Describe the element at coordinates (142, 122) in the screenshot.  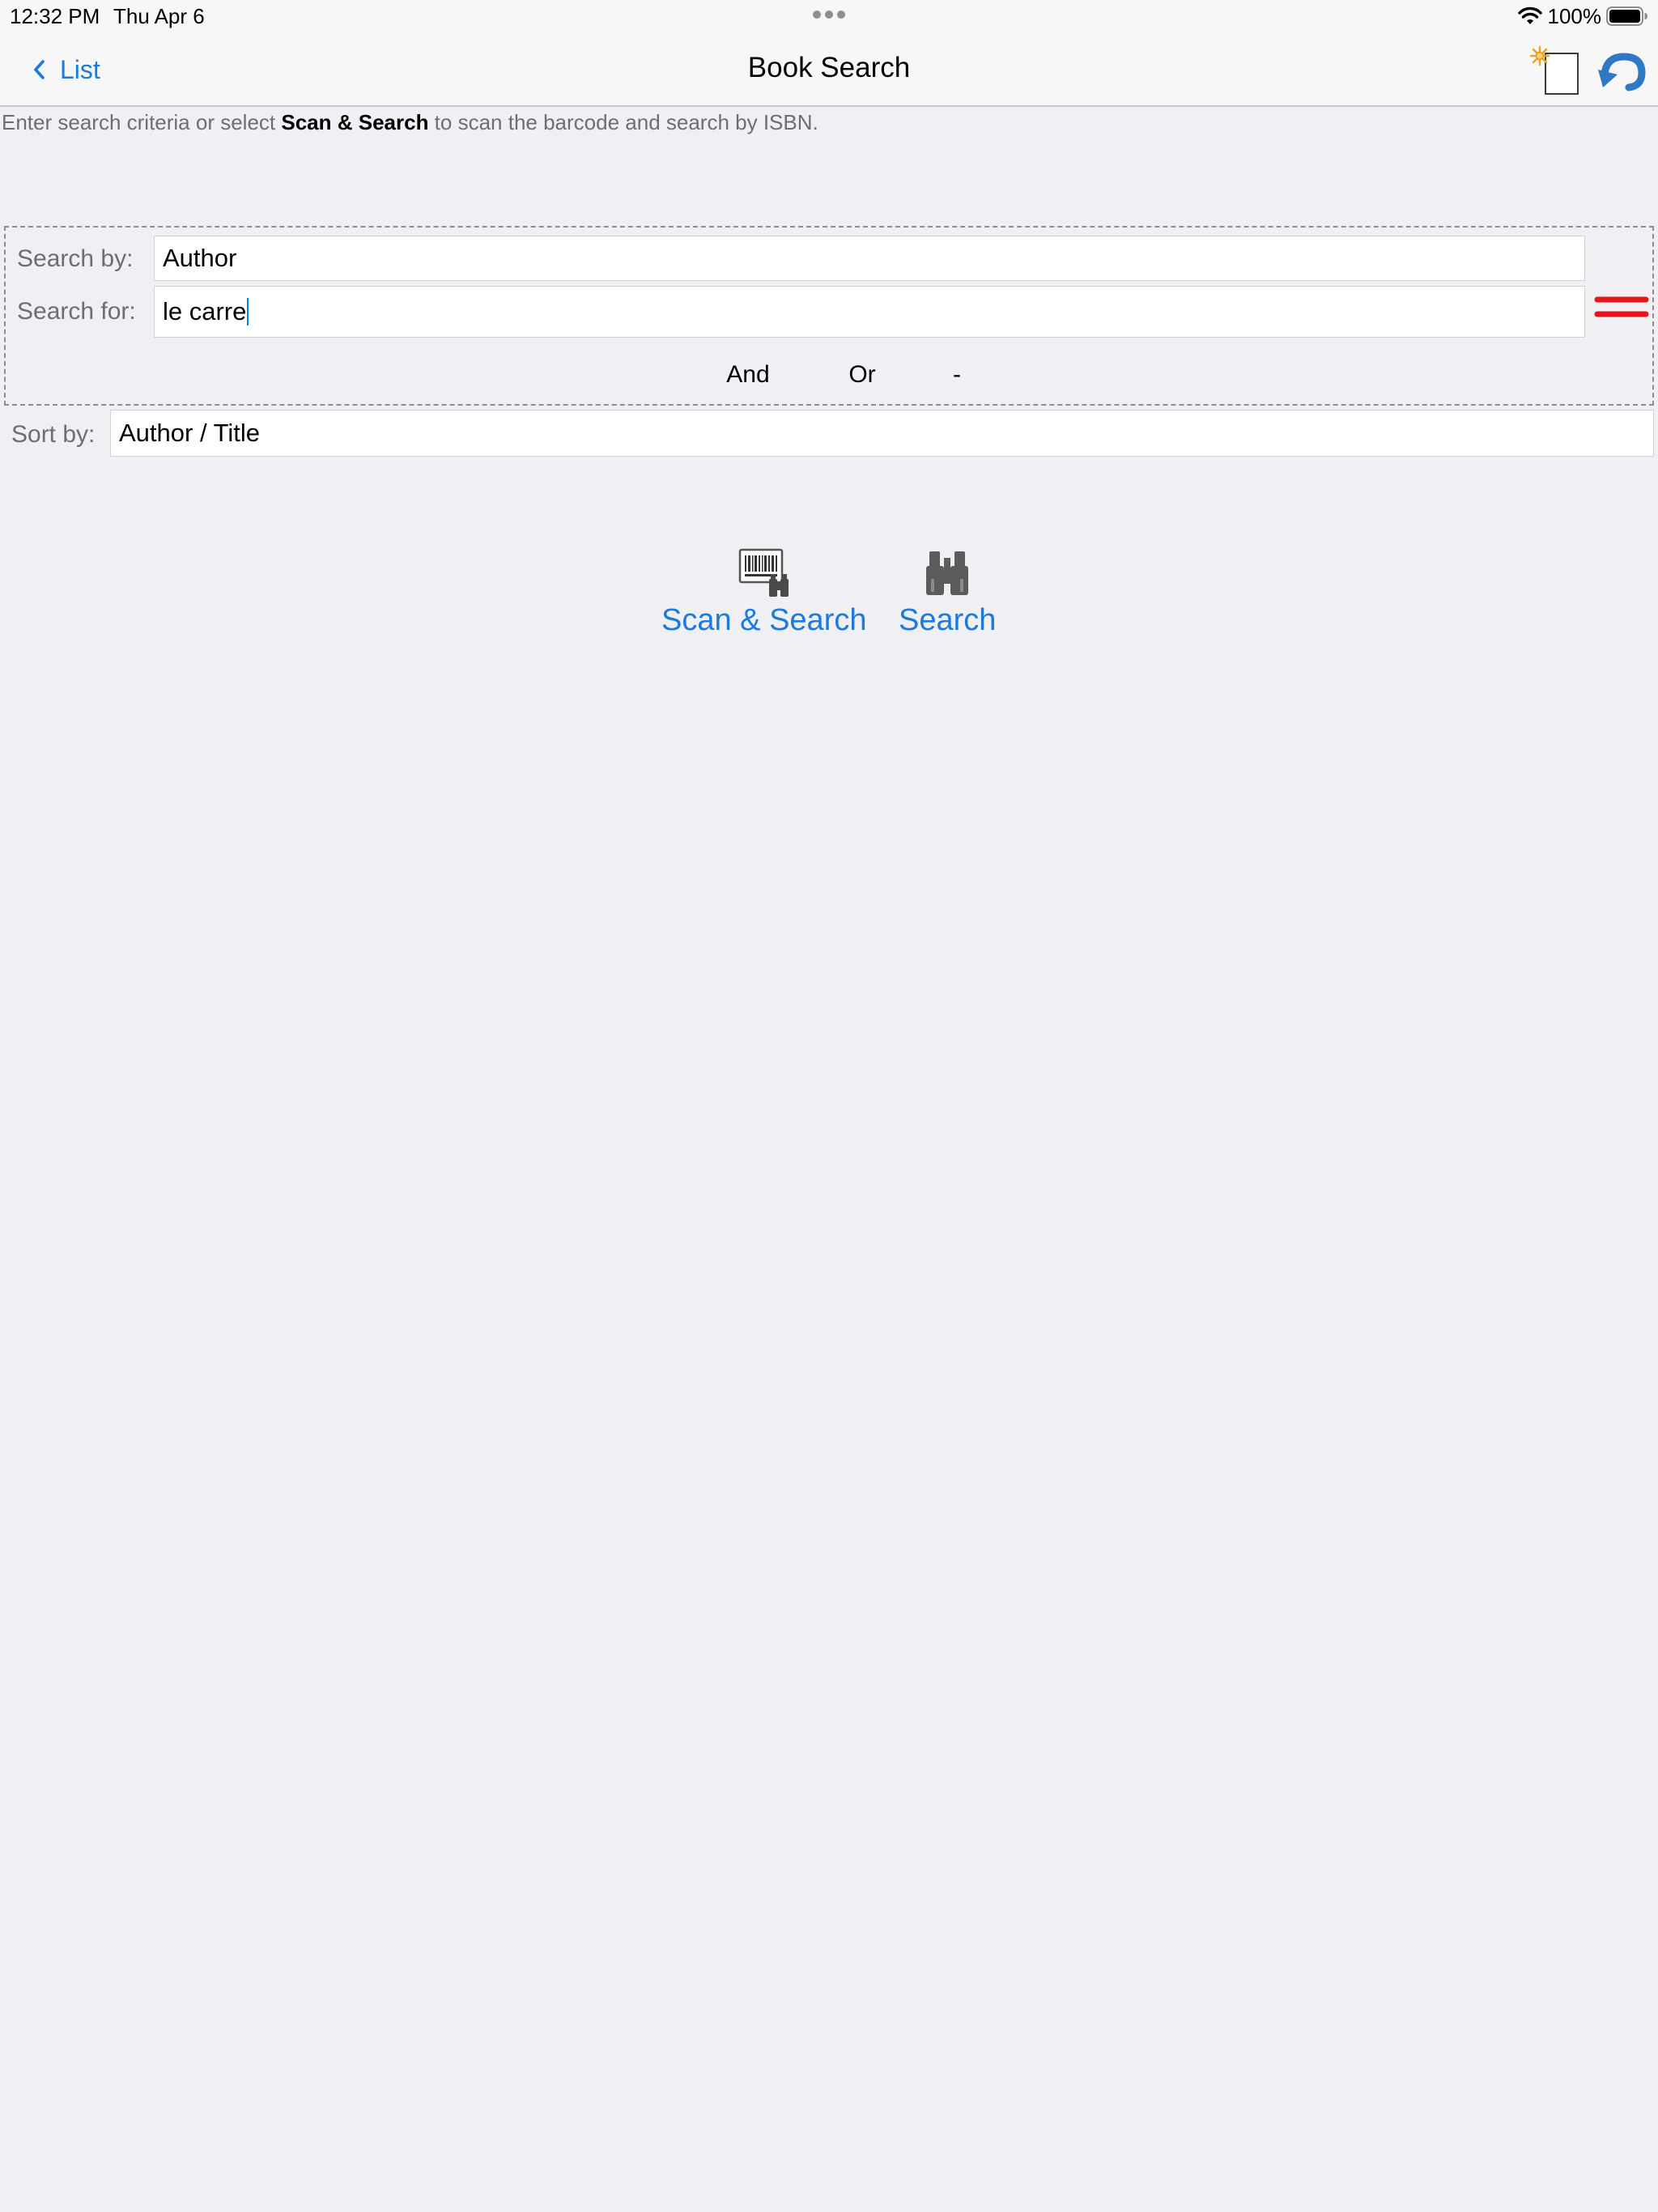
I see `instruction-text-start: Enter search criteria or select` at that location.